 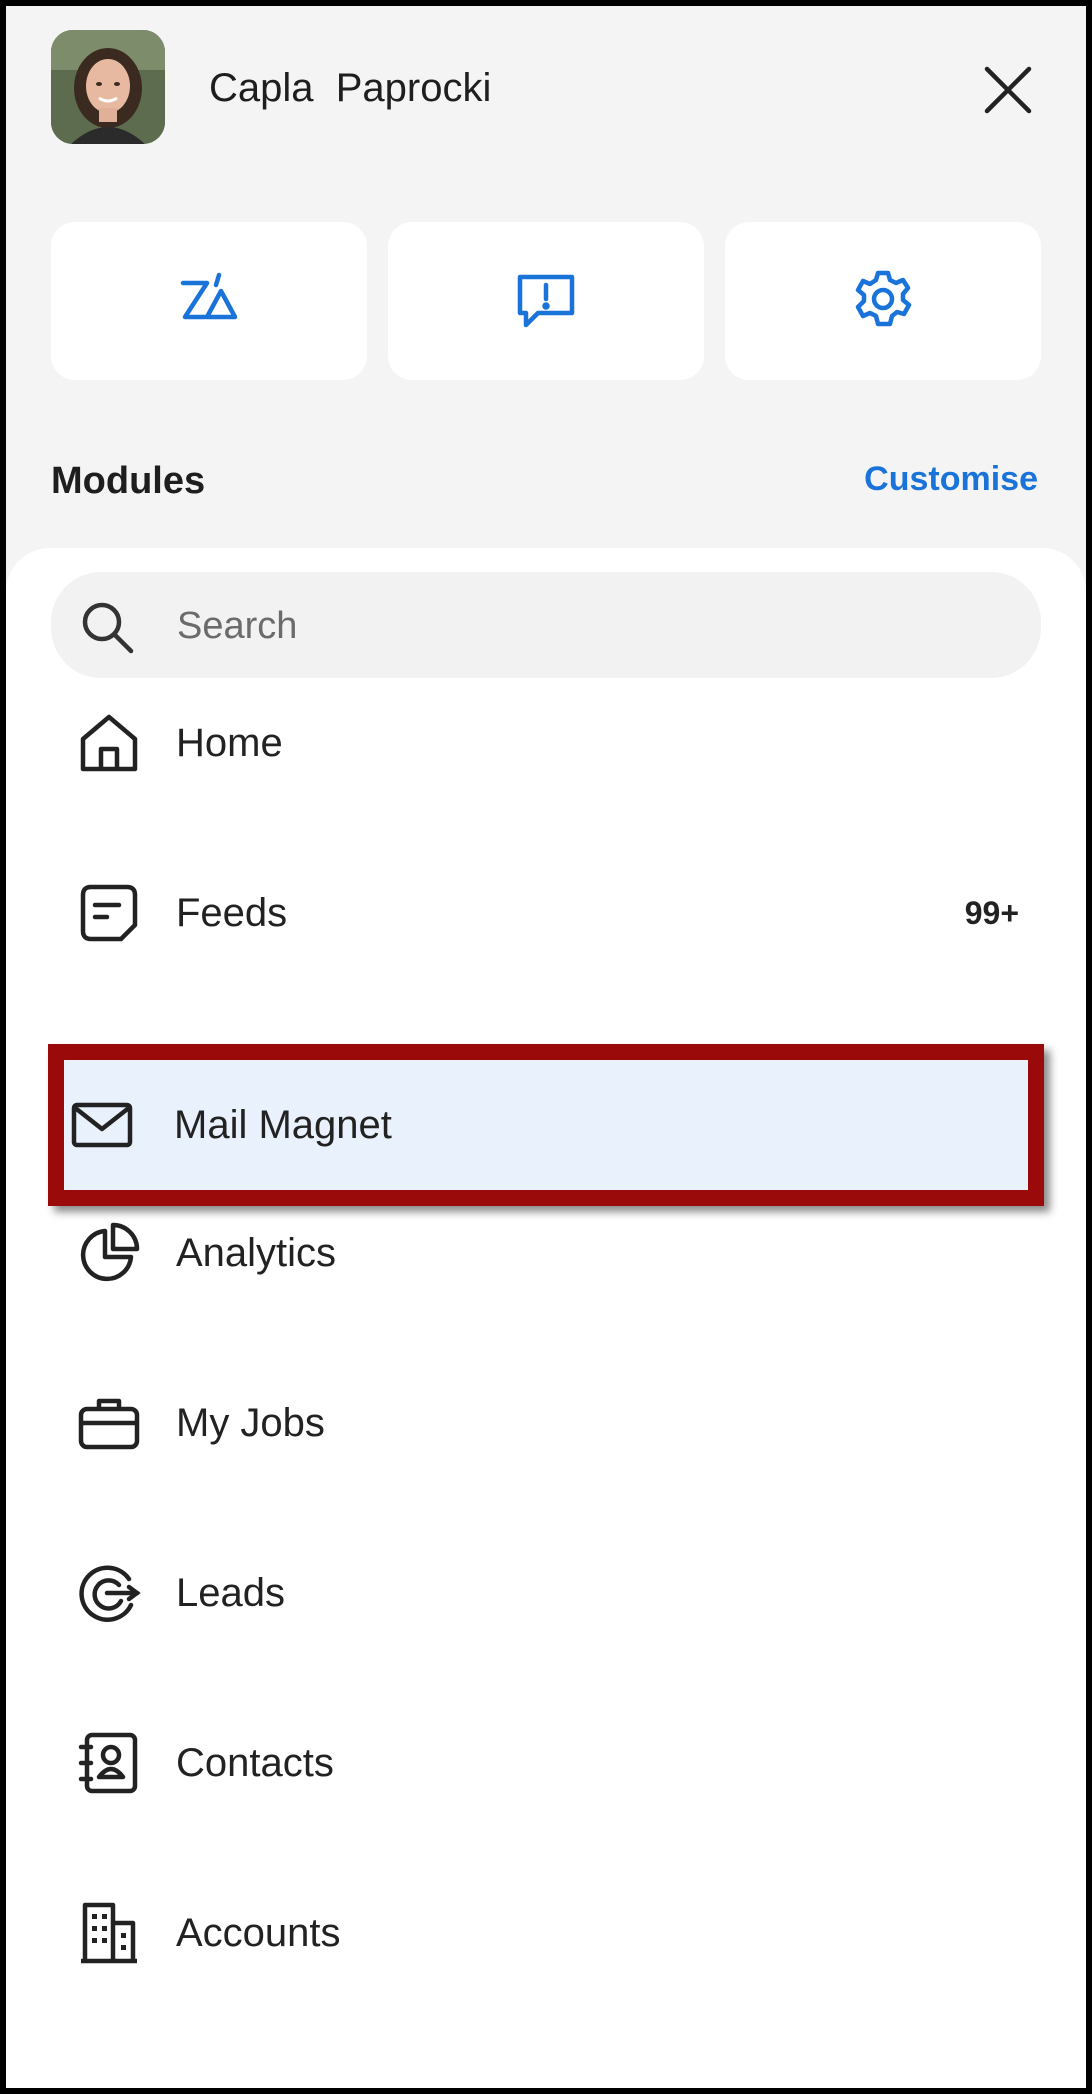 I want to click on feedback-icon, so click(x=546, y=301).